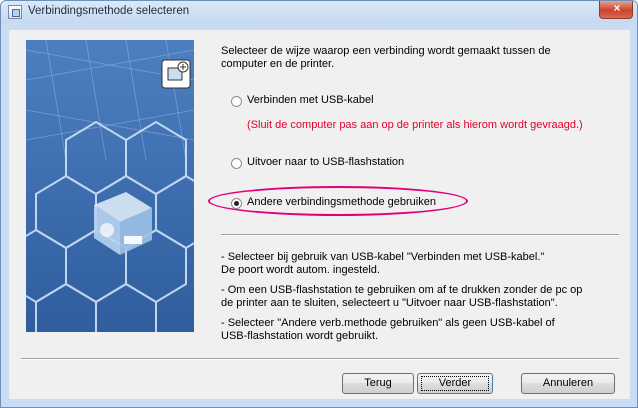 The height and width of the screenshot is (408, 638). What do you see at coordinates (278, 64) in the screenshot?
I see `intro-text-line-2: computer en de printer.` at bounding box center [278, 64].